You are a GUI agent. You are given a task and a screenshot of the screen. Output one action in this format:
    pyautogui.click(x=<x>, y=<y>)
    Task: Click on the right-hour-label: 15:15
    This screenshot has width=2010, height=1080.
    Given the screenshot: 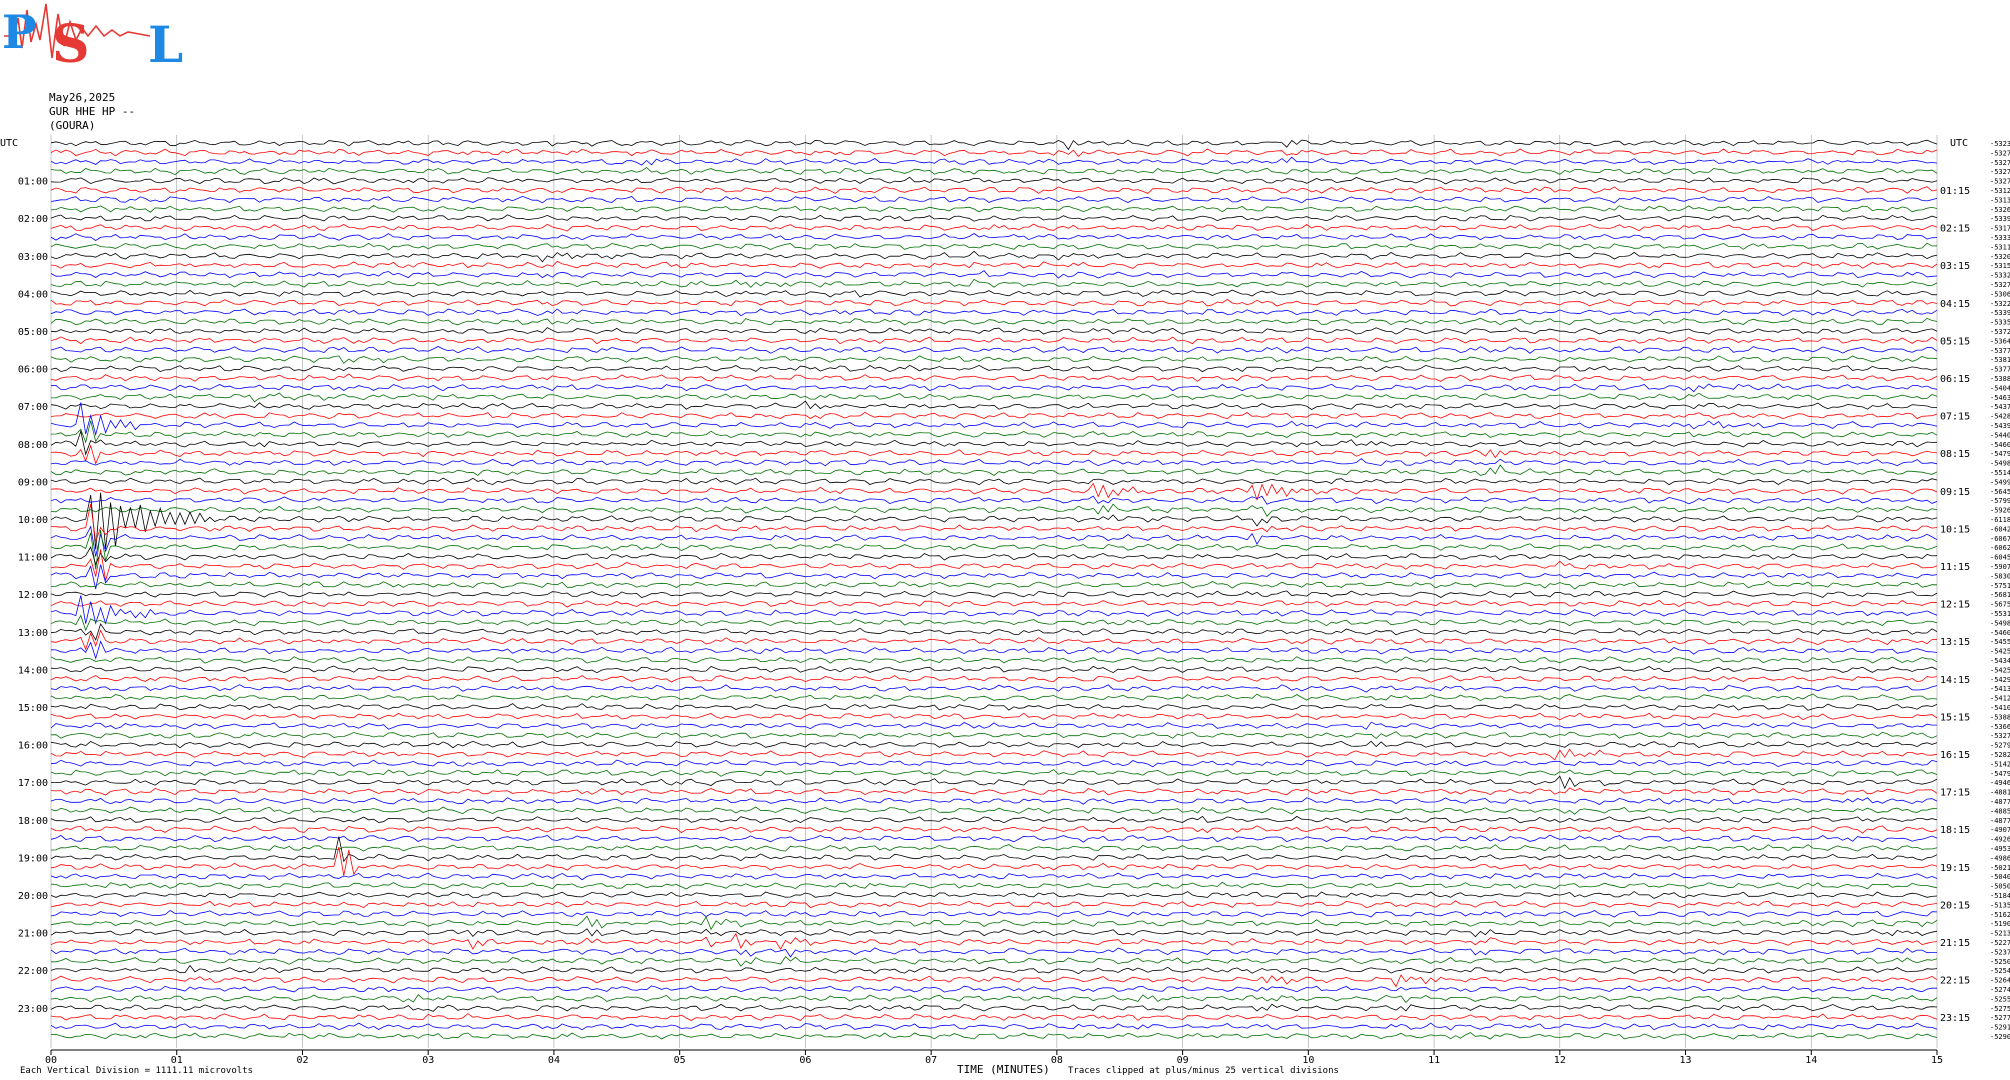 What is the action you would take?
    pyautogui.click(x=1955, y=717)
    